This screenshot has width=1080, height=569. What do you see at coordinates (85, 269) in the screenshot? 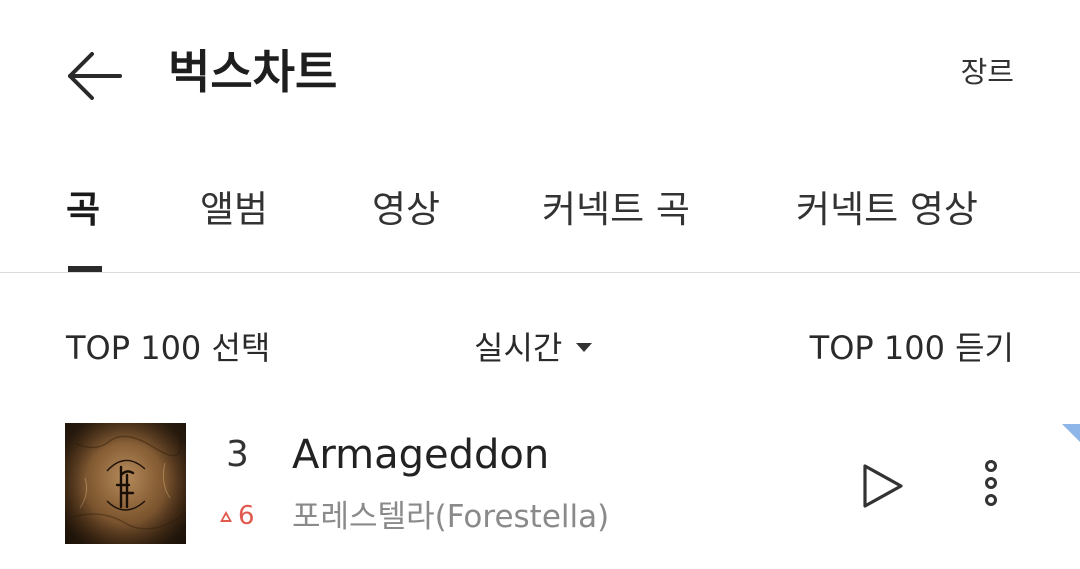
I see `active-tab-indicator` at bounding box center [85, 269].